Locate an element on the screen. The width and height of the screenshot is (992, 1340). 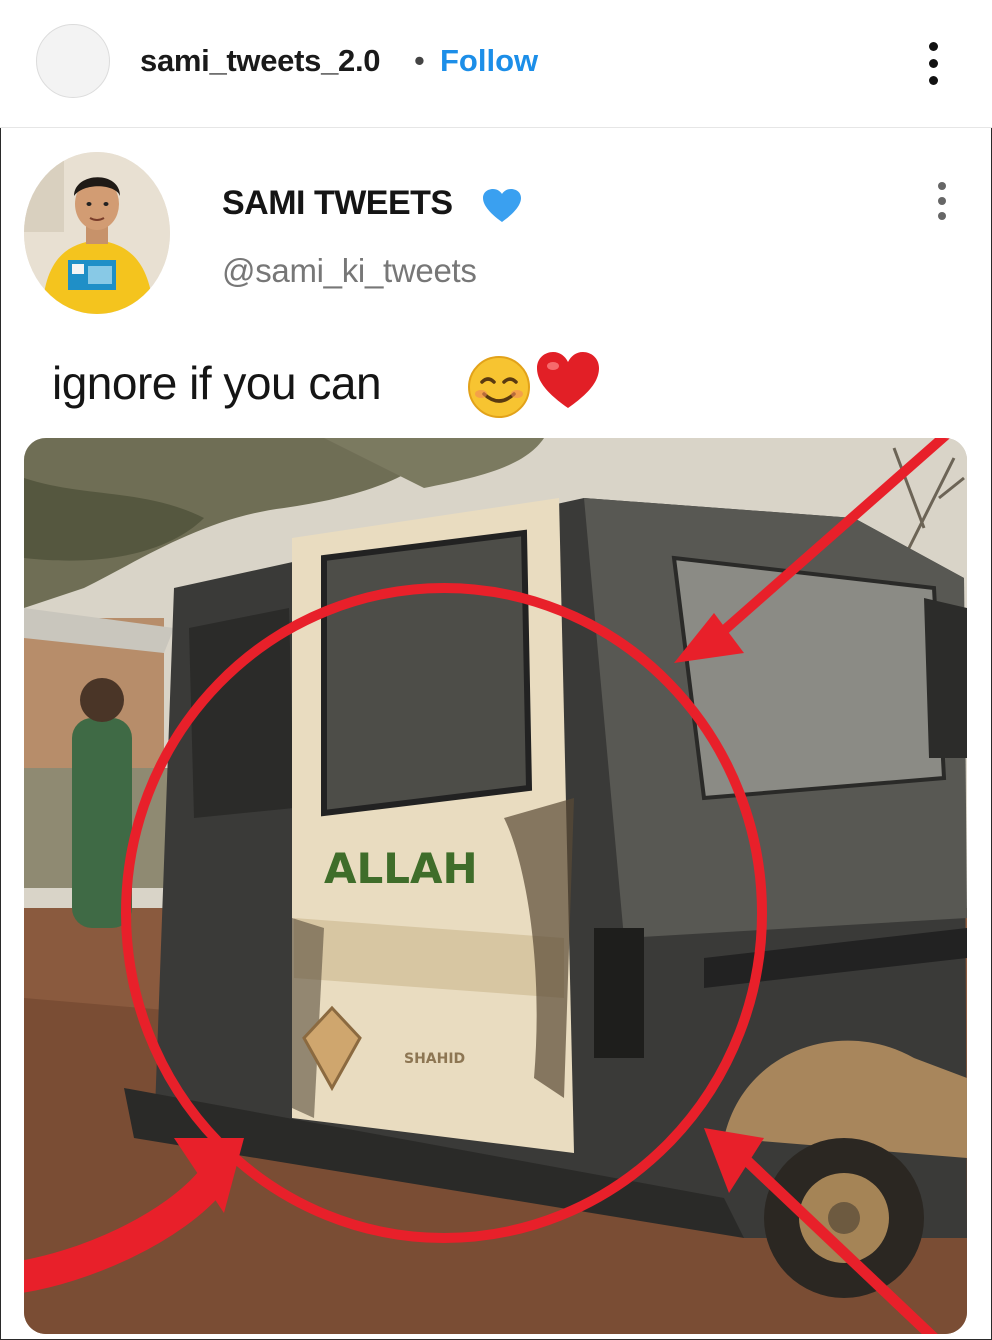
door-text: ALLAH is located at coordinates (401, 868).